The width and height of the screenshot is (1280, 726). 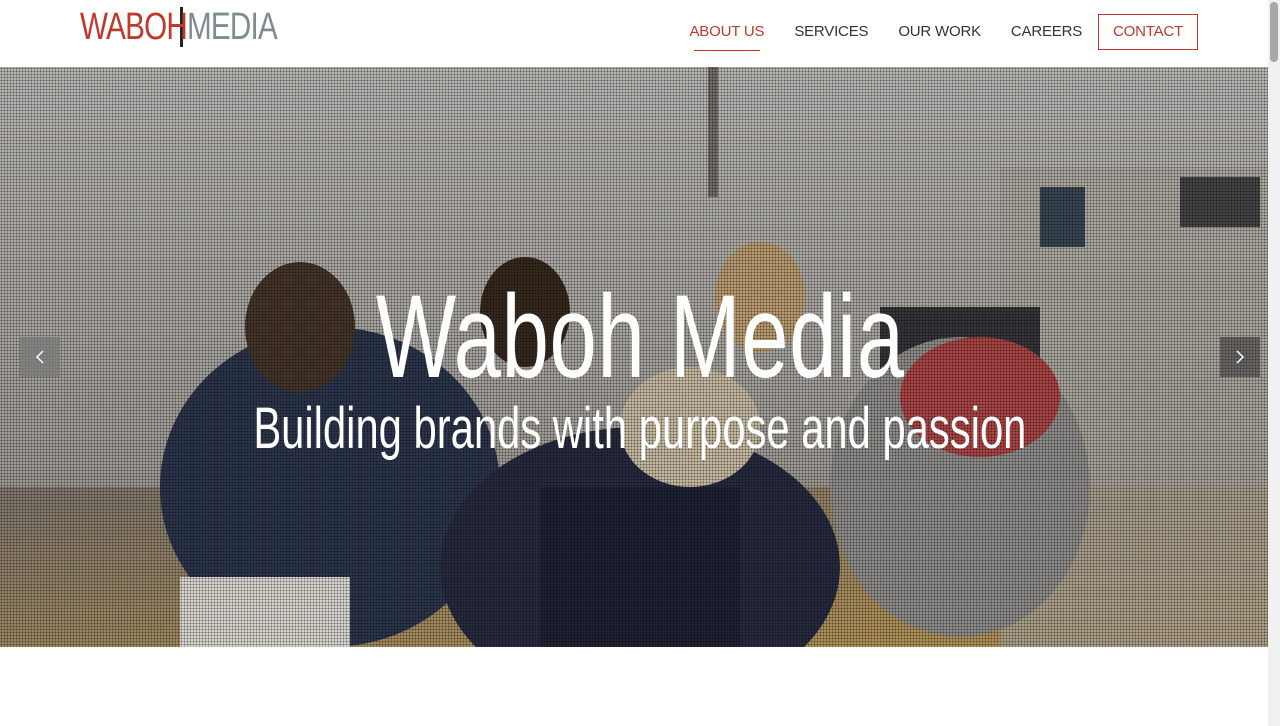 I want to click on page-scrollbar, so click(x=1274, y=363).